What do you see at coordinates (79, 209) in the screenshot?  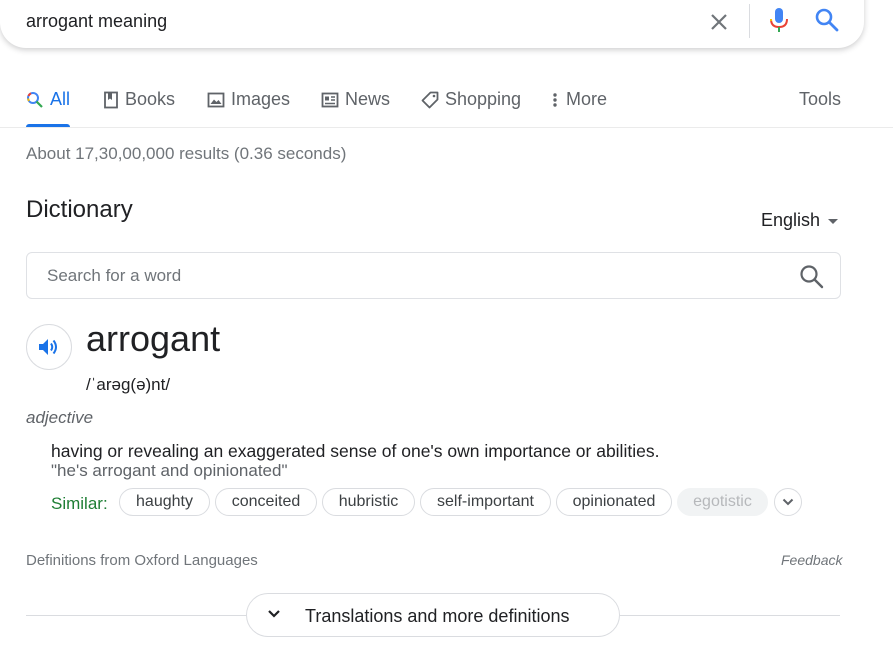 I see `dictionary-title: Dictionary` at bounding box center [79, 209].